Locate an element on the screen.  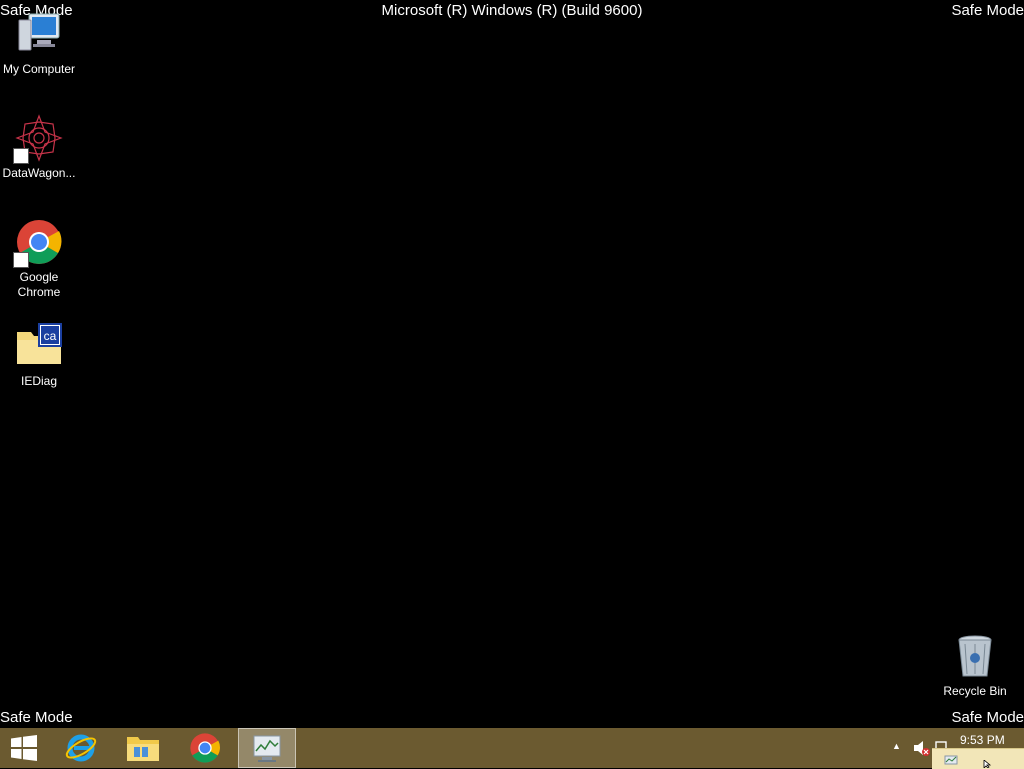
svg-text: ca is located at coordinates (50, 336).